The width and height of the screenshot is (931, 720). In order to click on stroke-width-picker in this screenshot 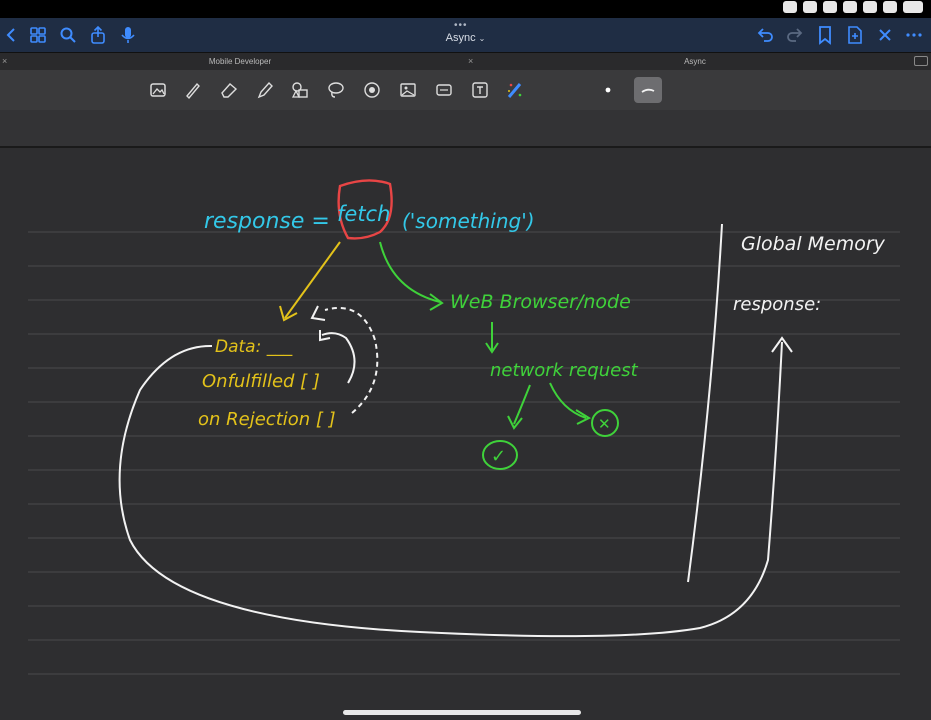, I will do `click(648, 90)`.